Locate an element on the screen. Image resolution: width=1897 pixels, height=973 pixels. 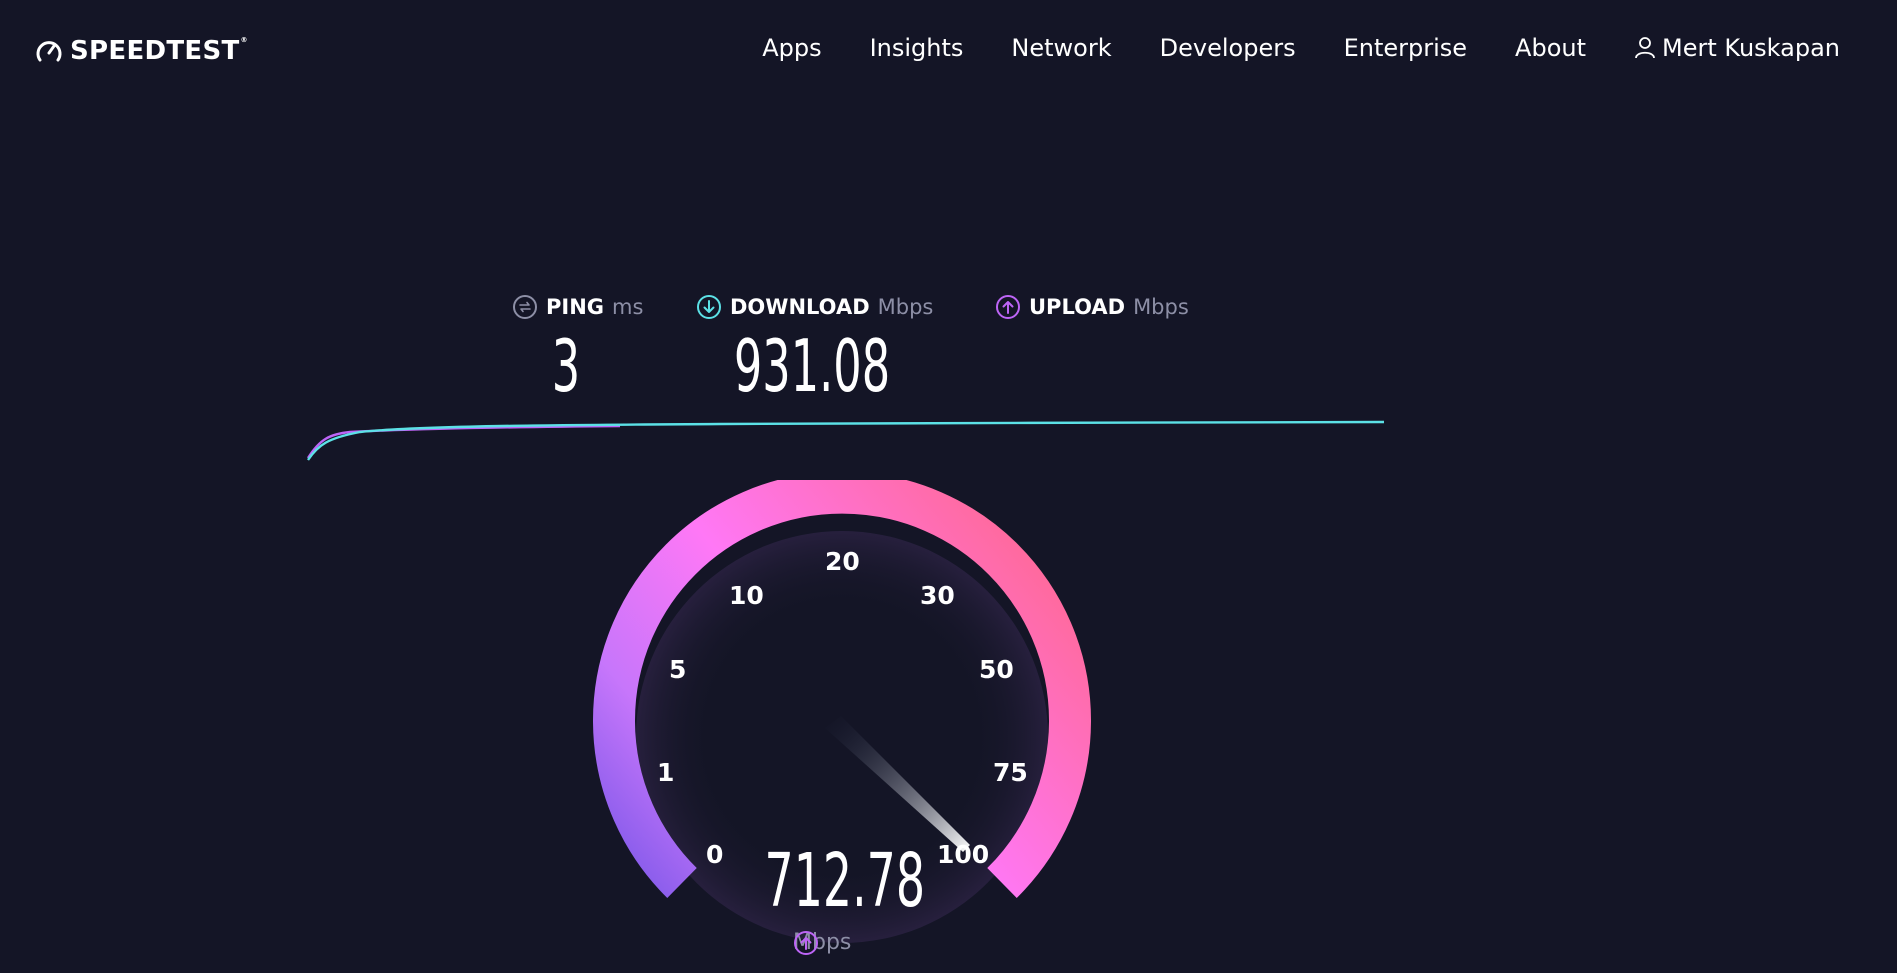
logo-text: SPEEDTEST® is located at coordinates (159, 51).